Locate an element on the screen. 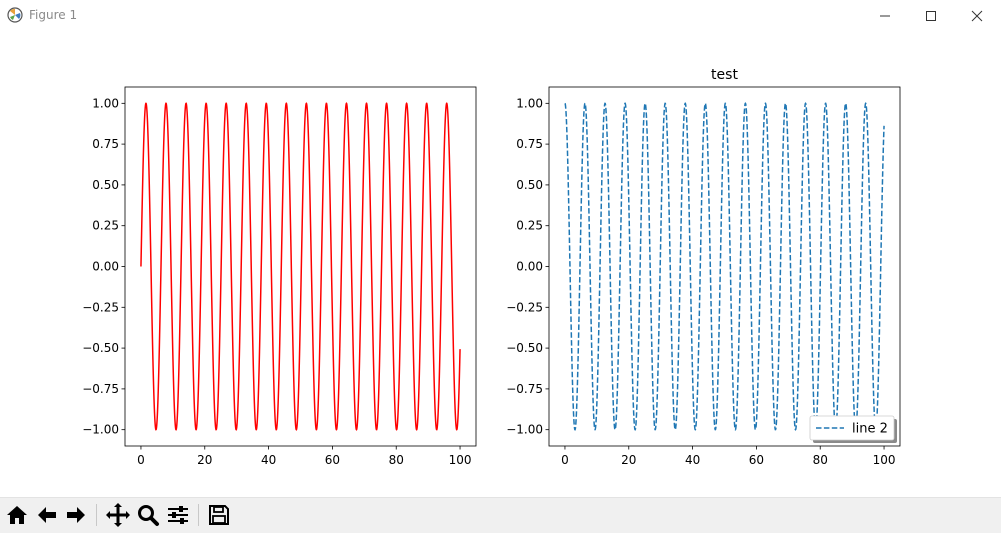 This screenshot has height=533, width=1001. save-button is located at coordinates (219, 515).